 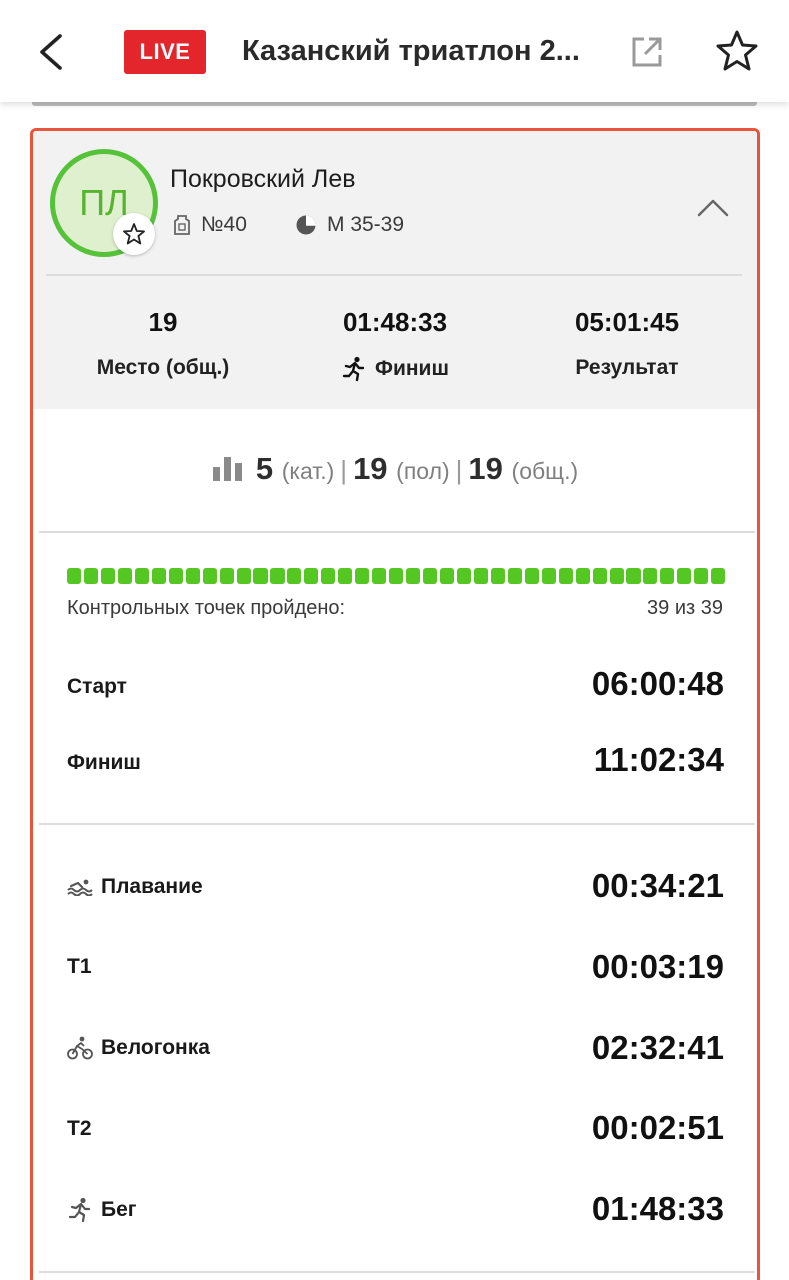 What do you see at coordinates (104, 762) in the screenshot?
I see `finish-row-label: Финиш` at bounding box center [104, 762].